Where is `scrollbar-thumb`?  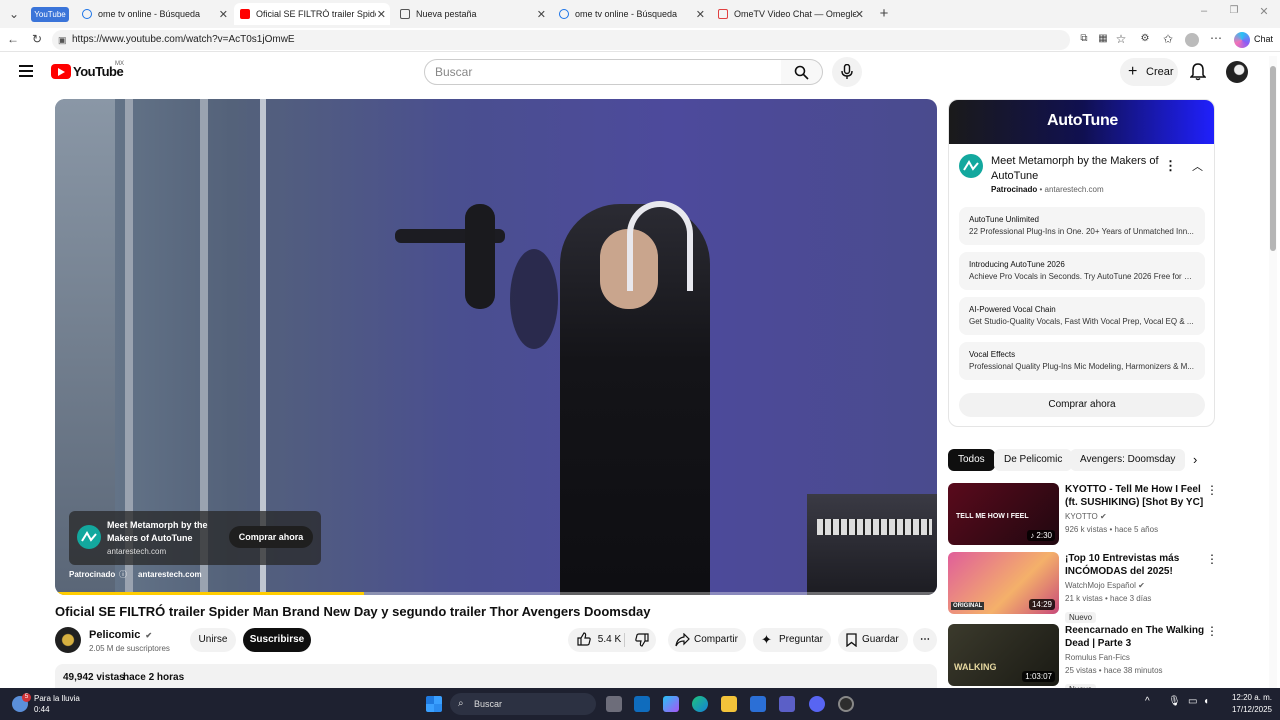 scrollbar-thumb is located at coordinates (1273, 158).